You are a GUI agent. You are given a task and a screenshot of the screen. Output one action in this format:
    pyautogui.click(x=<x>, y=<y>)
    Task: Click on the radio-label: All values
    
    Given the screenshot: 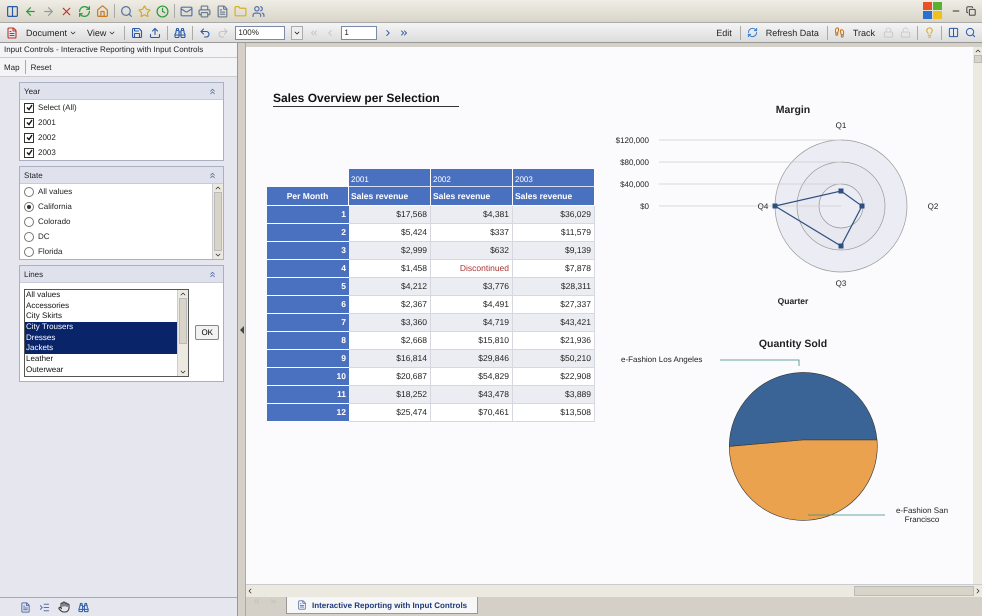 What is the action you would take?
    pyautogui.click(x=55, y=191)
    